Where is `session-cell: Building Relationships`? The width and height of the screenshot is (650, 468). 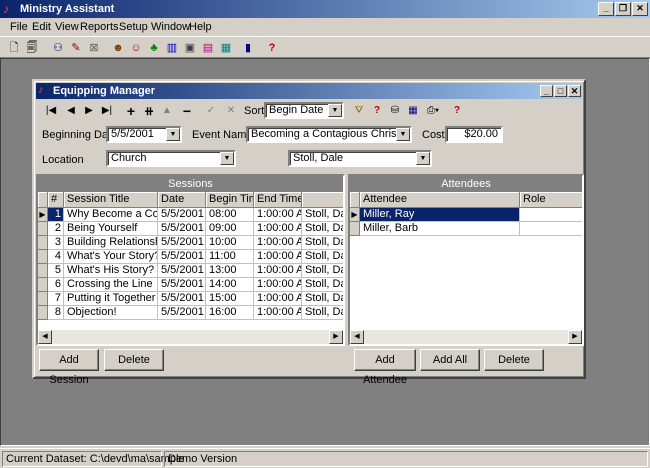 session-cell: Building Relationships is located at coordinates (111, 243).